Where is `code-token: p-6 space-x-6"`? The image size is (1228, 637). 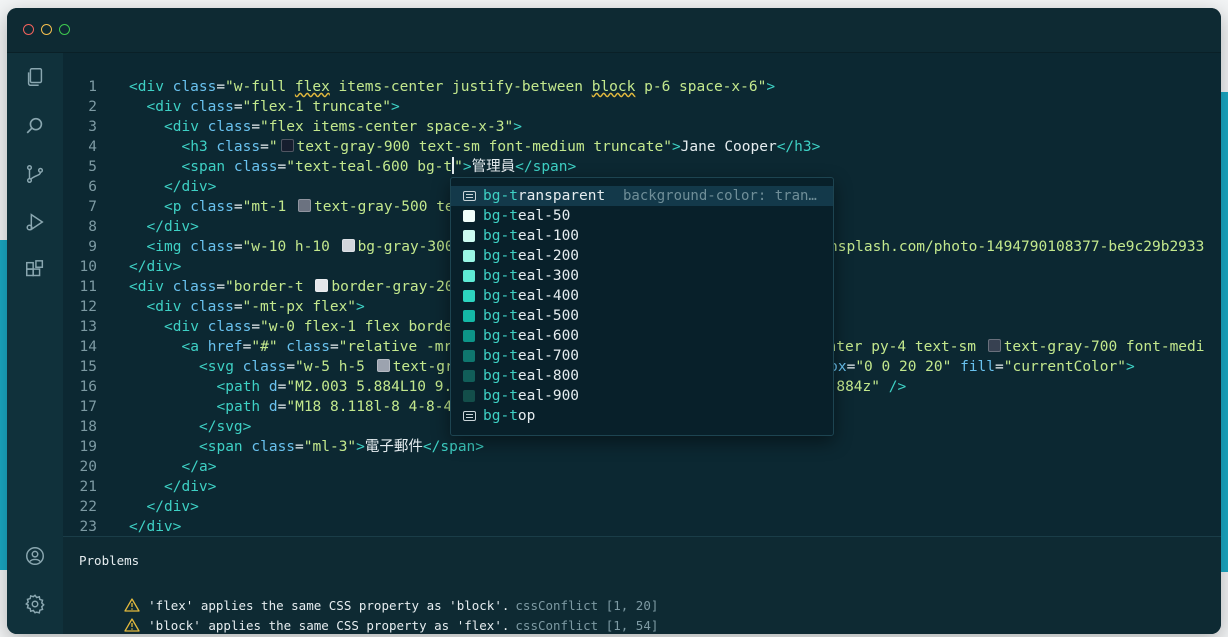
code-token: p-6 space-x-6" is located at coordinates (701, 87).